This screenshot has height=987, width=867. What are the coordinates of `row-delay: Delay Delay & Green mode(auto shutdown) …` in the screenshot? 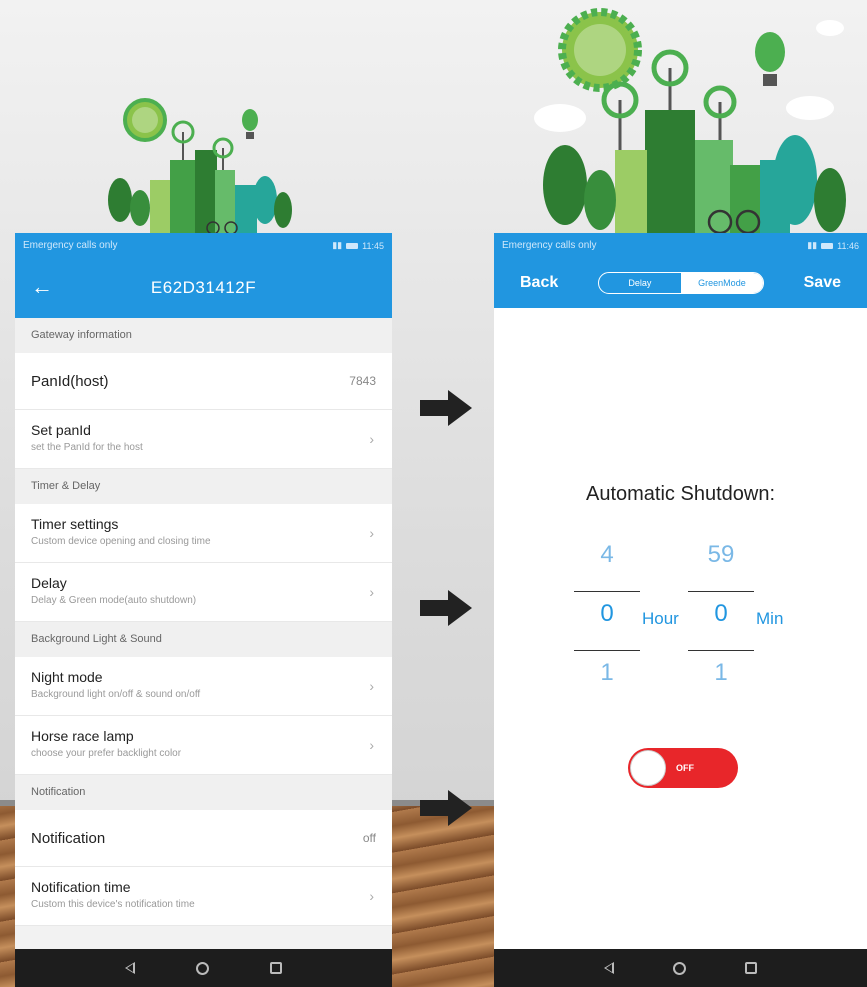 It's located at (203, 592).